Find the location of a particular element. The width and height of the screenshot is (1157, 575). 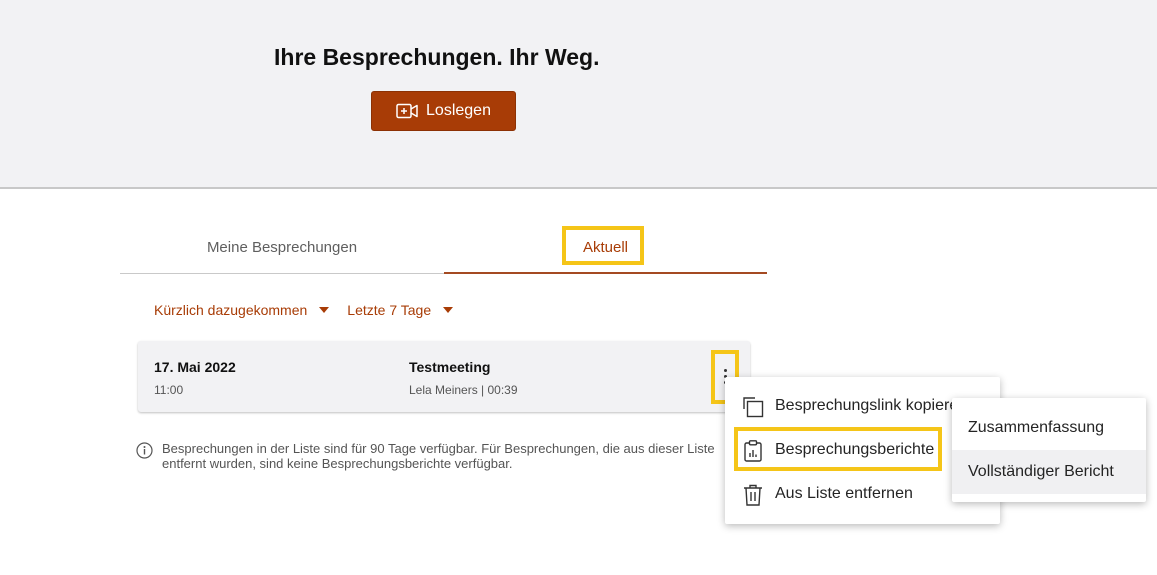

menu-item-label: Besprechungsberichte is located at coordinates (855, 449).